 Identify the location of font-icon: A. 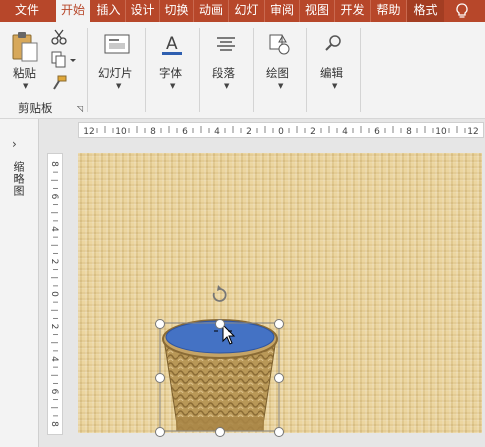
(175, 47).